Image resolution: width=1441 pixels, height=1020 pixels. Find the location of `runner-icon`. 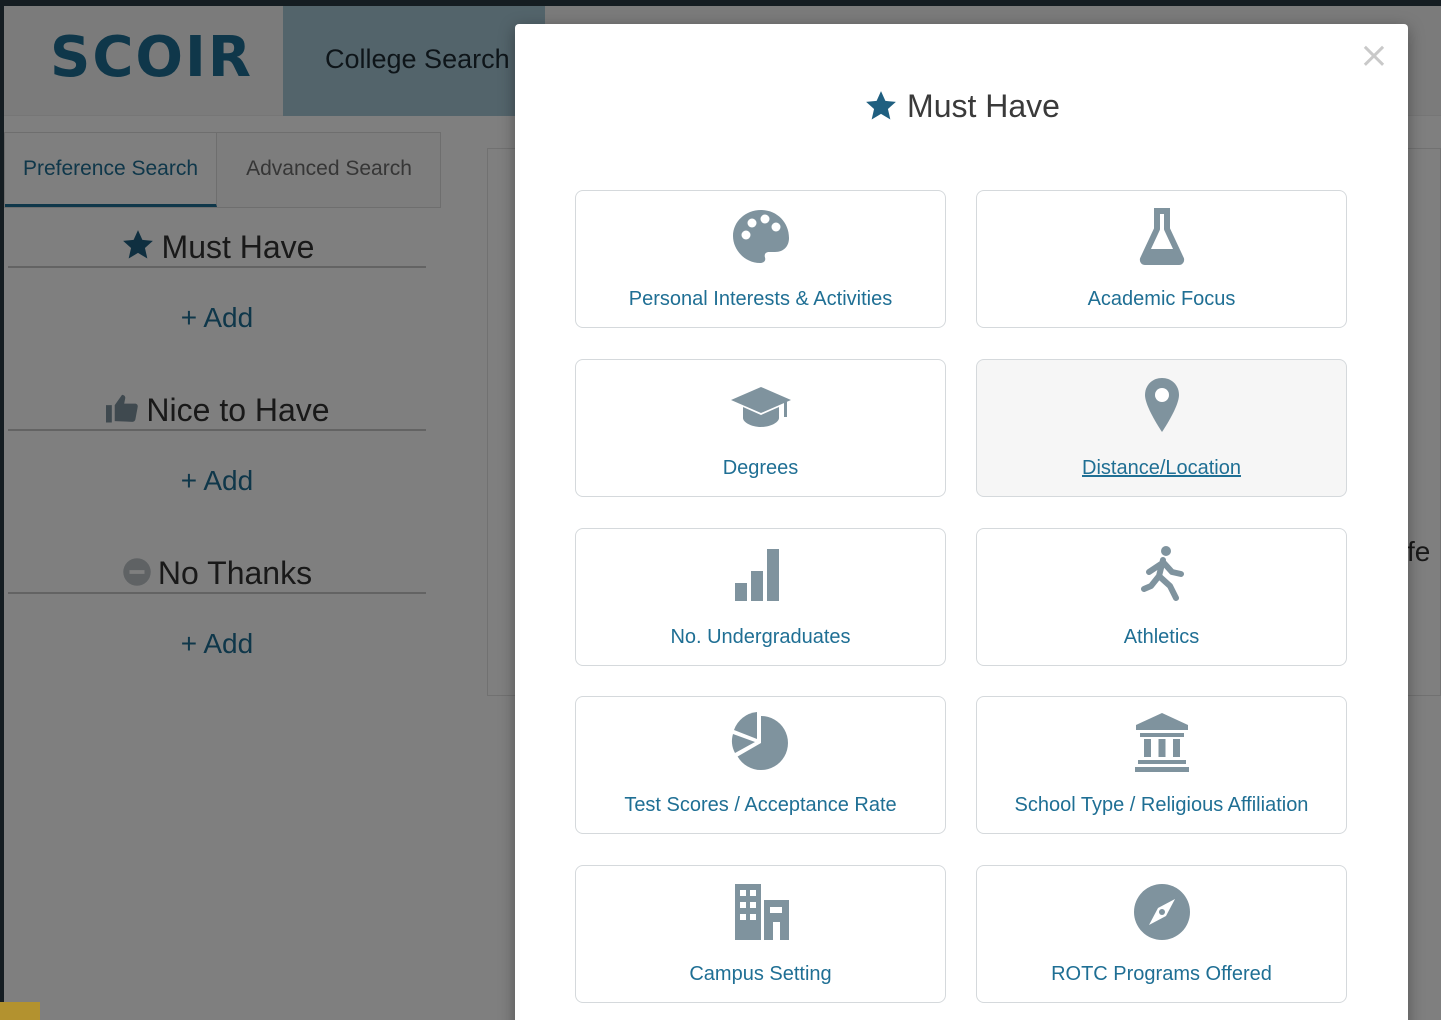

runner-icon is located at coordinates (1162, 573).